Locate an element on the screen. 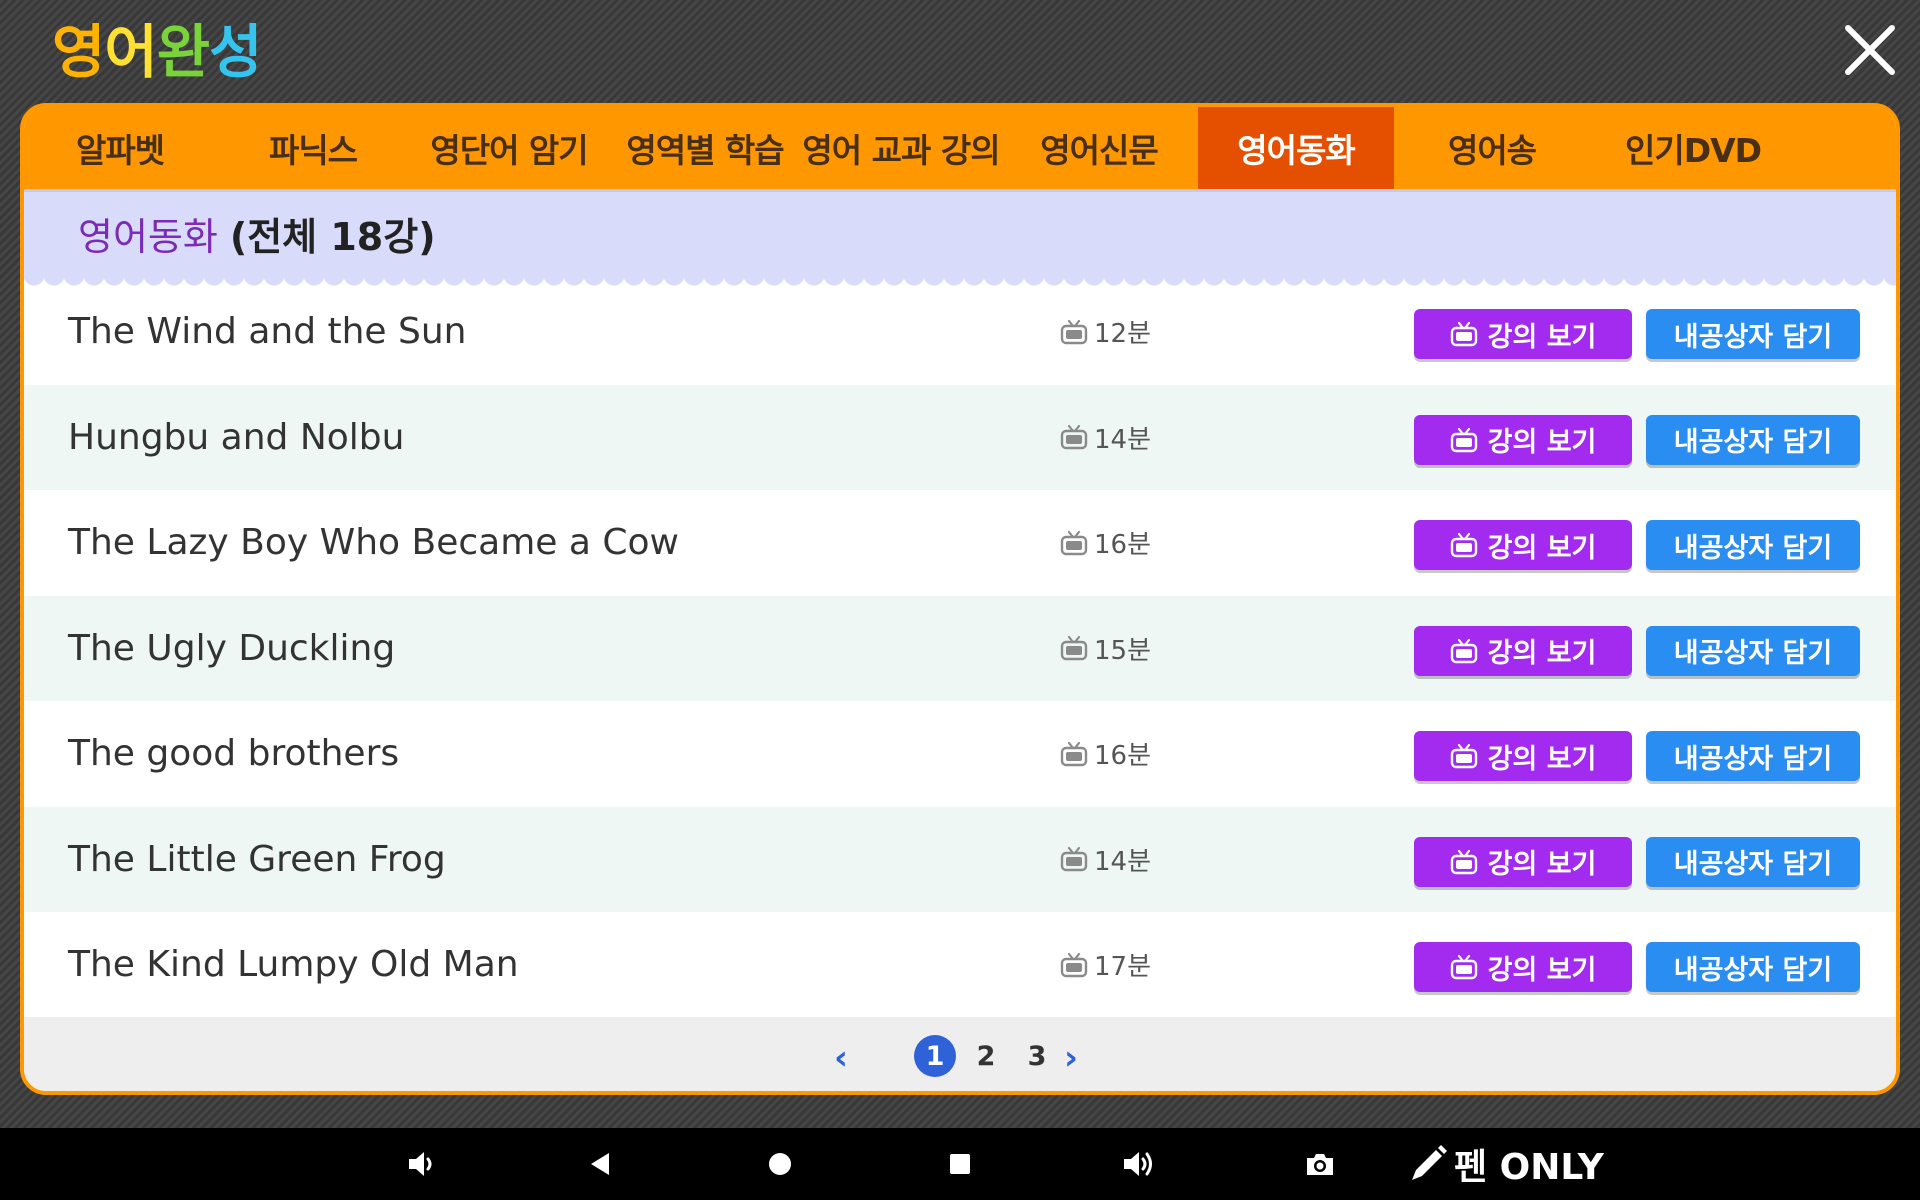 The width and height of the screenshot is (1920, 1200). volume-down-icon is located at coordinates (420, 1164).